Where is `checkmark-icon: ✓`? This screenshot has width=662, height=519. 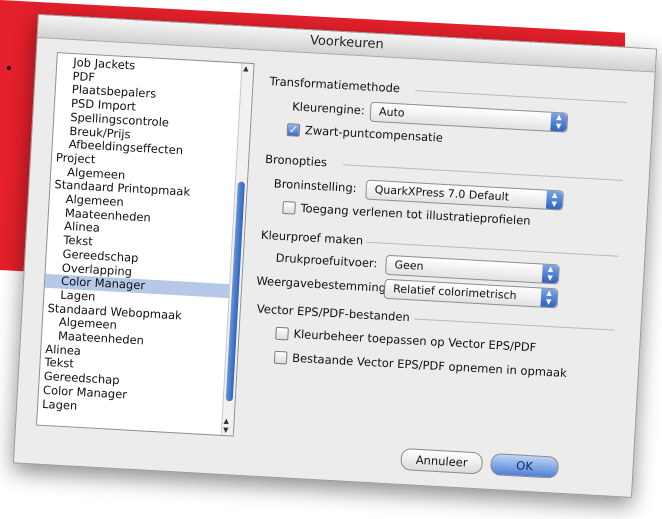 checkmark-icon: ✓ is located at coordinates (293, 130).